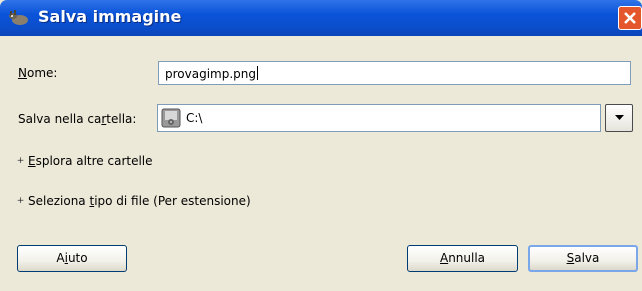  What do you see at coordinates (90, 161) in the screenshot?
I see `browse-folders-label: Esplora altre cartelle` at bounding box center [90, 161].